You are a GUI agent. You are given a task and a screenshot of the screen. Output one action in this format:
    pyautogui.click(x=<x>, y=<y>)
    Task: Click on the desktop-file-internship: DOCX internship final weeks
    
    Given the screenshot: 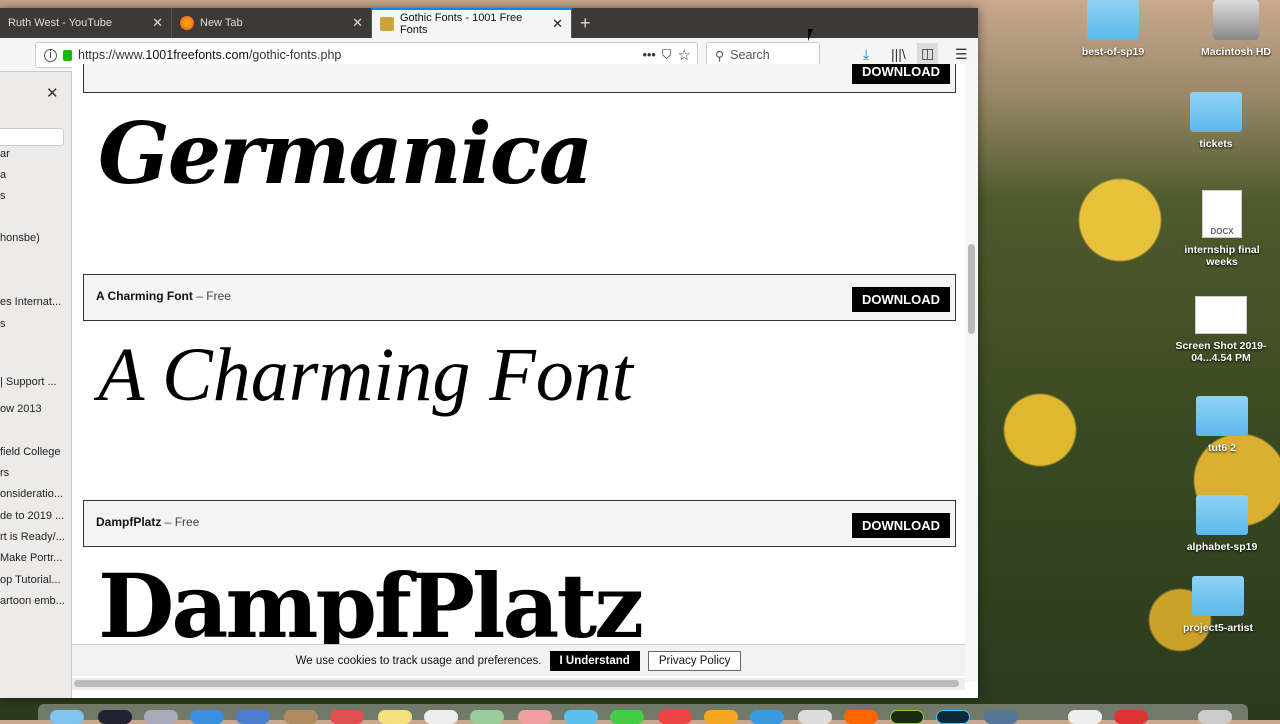 What is the action you would take?
    pyautogui.click(x=1222, y=229)
    